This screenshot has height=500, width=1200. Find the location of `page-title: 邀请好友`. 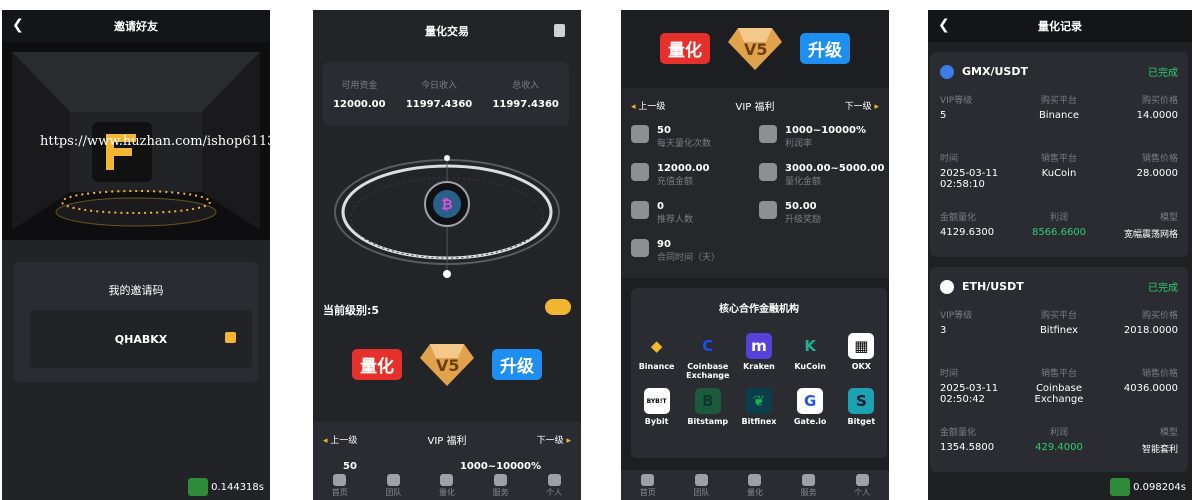

page-title: 邀请好友 is located at coordinates (136, 26).